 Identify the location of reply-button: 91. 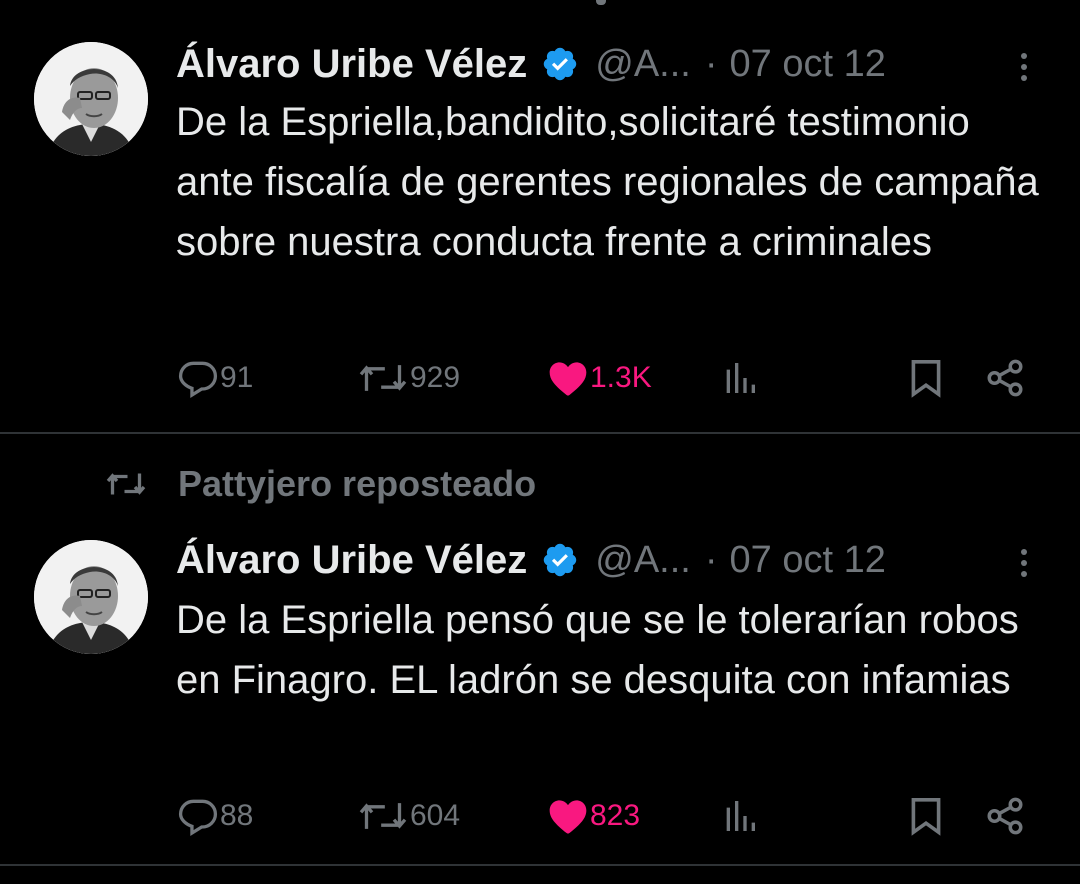
(214, 378).